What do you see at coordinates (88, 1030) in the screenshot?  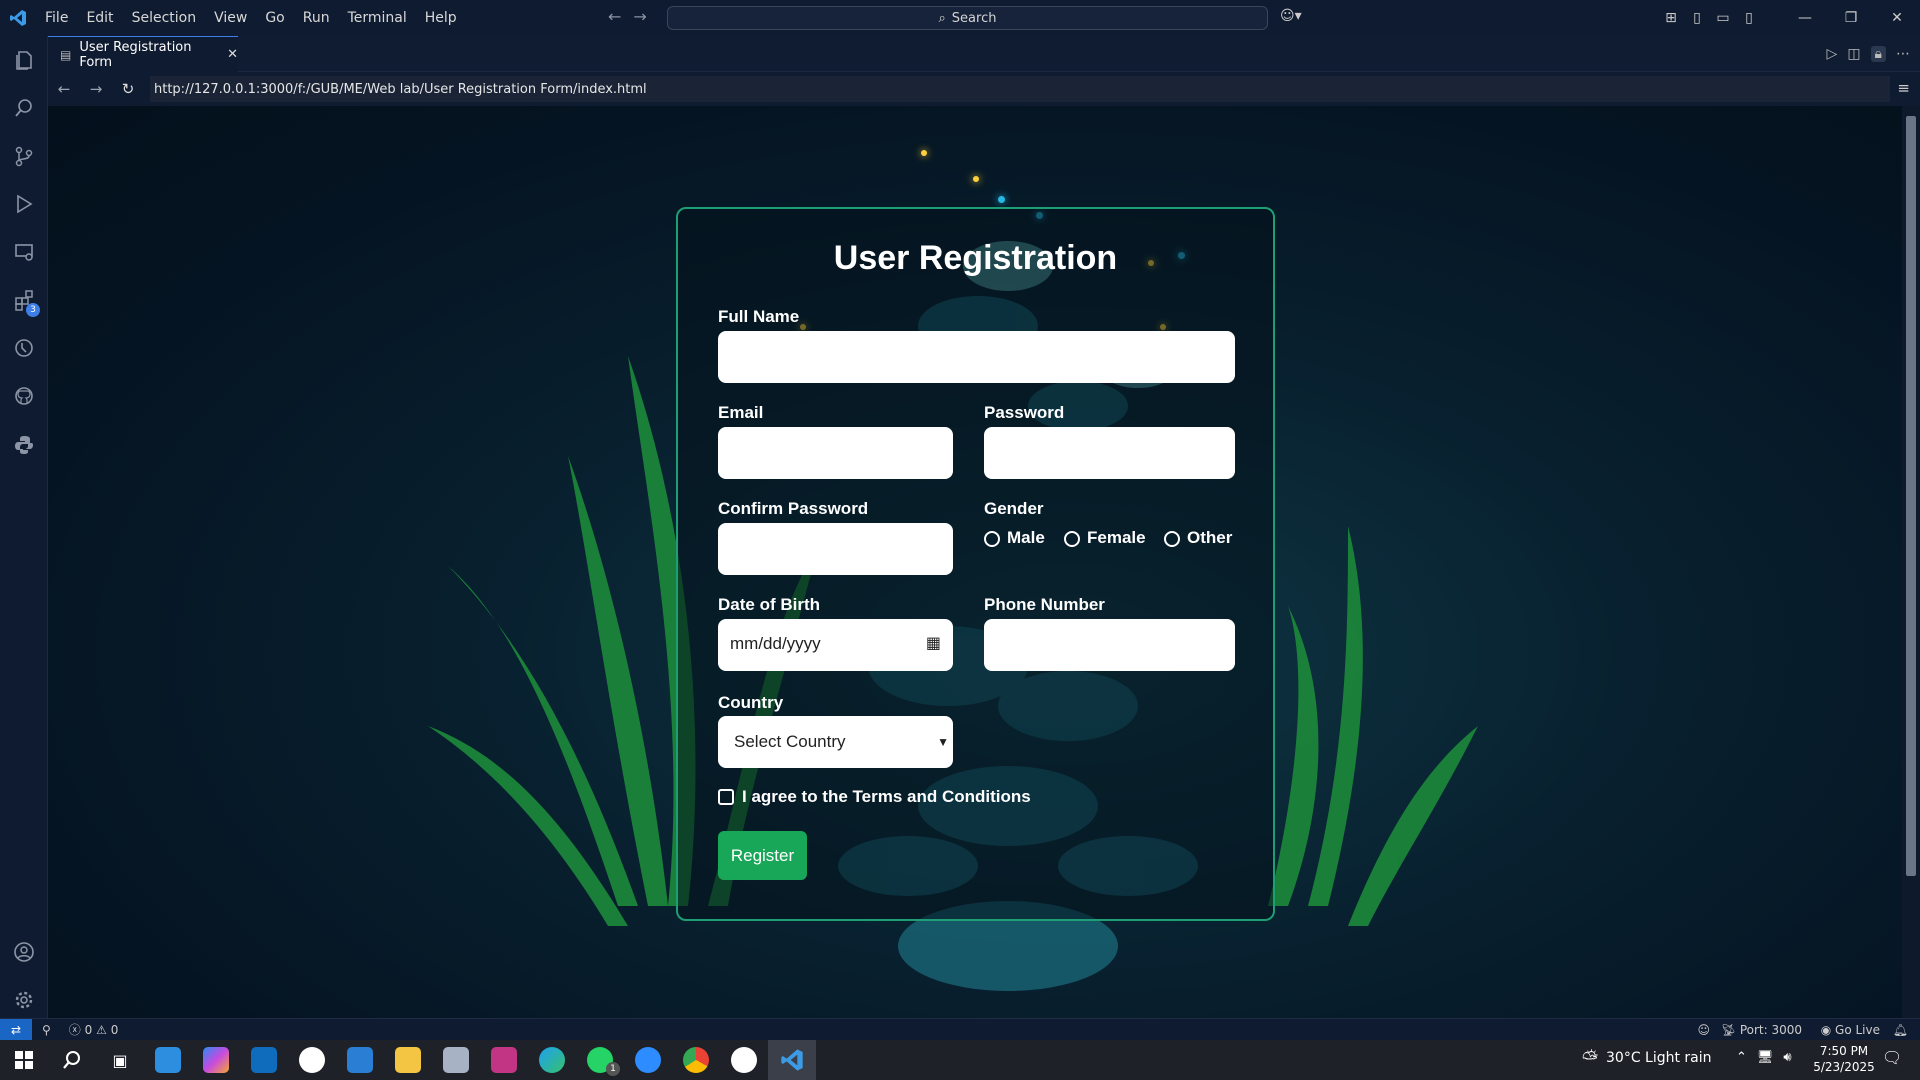 I see `error-count: 0` at bounding box center [88, 1030].